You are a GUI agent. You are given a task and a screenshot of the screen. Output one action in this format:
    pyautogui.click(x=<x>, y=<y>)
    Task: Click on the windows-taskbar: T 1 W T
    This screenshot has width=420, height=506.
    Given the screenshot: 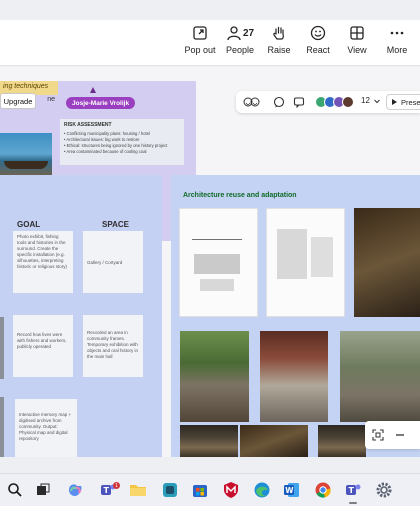 What is the action you would take?
    pyautogui.click(x=210, y=489)
    